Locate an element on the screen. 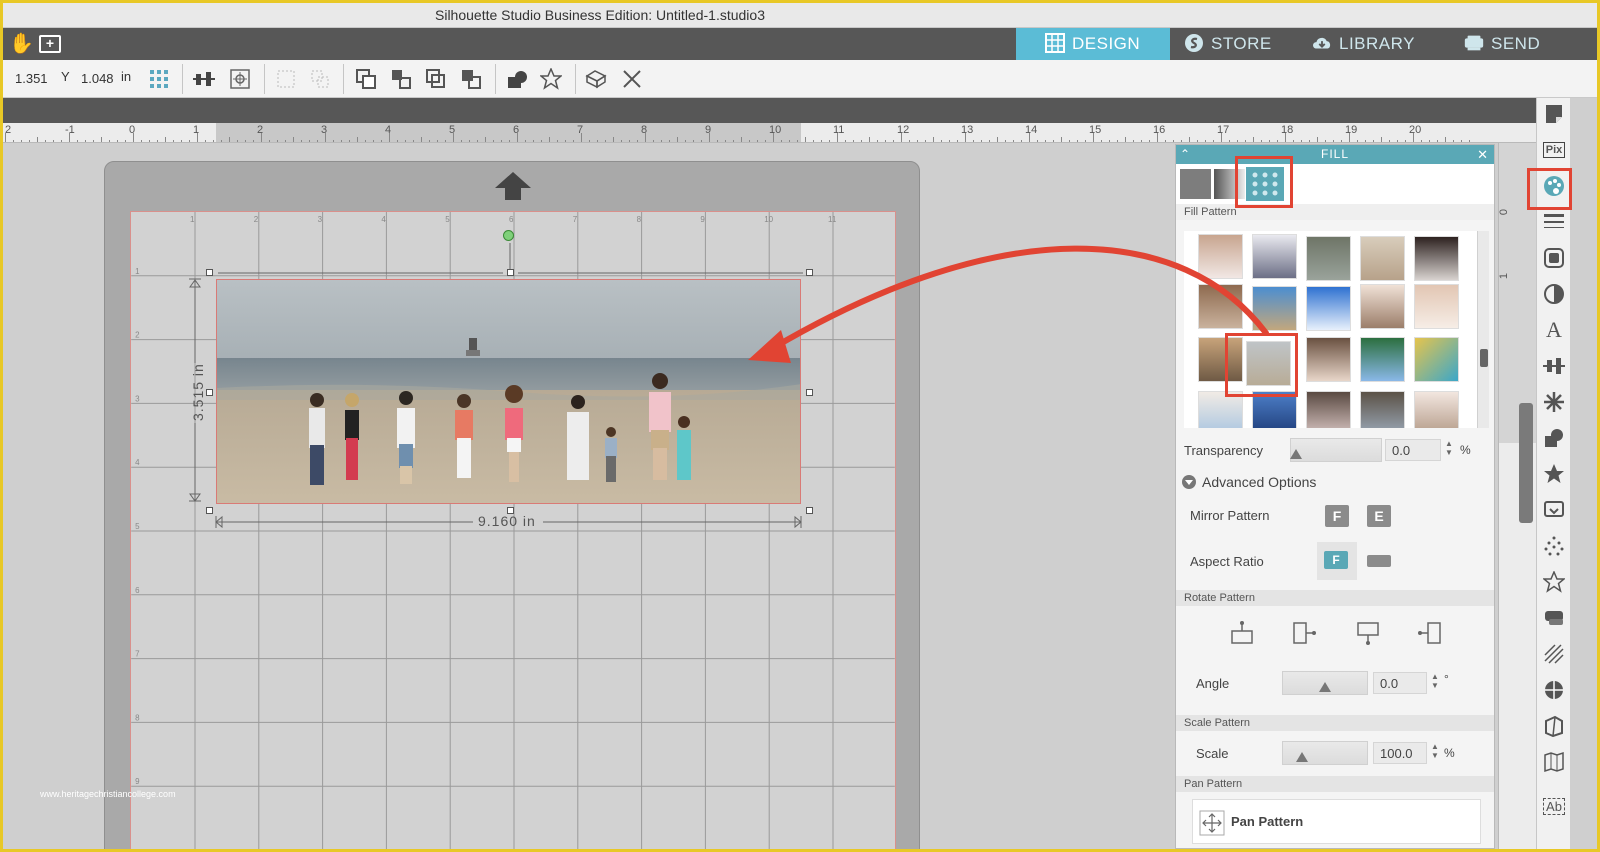 The image size is (1600, 852). favorite-star-icon is located at coordinates (1554, 582).